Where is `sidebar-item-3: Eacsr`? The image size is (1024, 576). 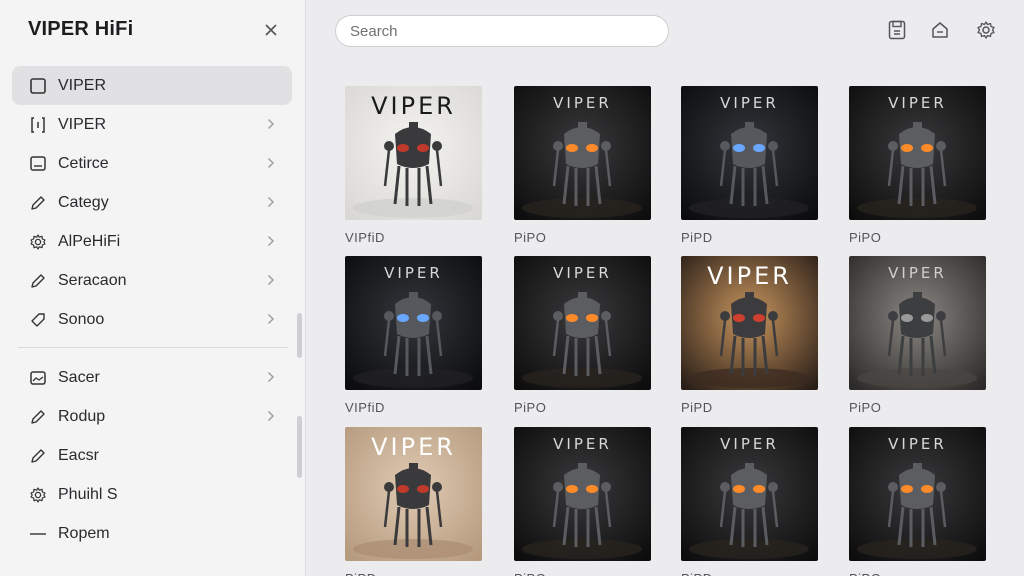 sidebar-item-3: Eacsr is located at coordinates (152, 455).